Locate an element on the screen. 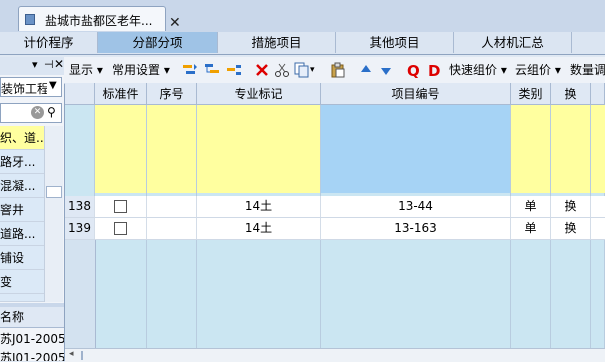 Image resolution: width=605 pixels, height=362 pixels. cut-icon is located at coordinates (282, 70).